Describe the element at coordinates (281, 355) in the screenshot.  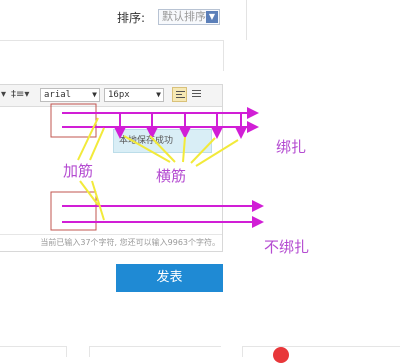
I see `red-badge-icon` at that location.